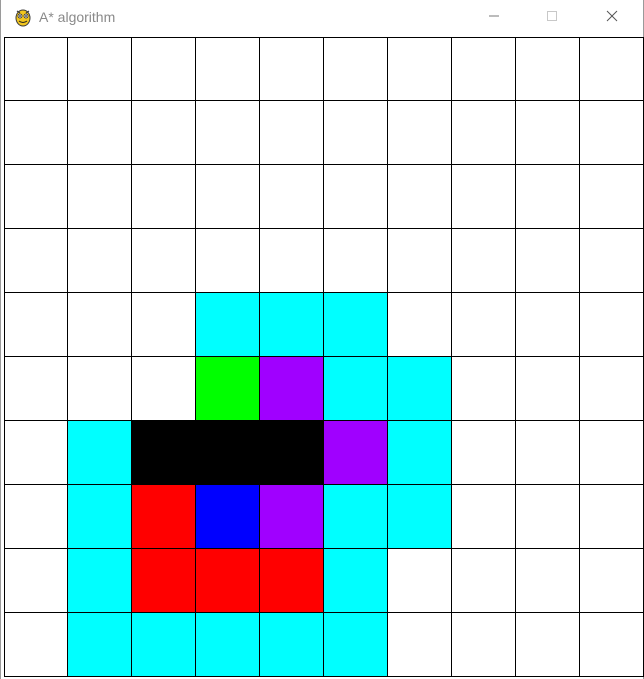 This screenshot has height=679, width=644. What do you see at coordinates (552, 18) in the screenshot?
I see `maximize-button` at bounding box center [552, 18].